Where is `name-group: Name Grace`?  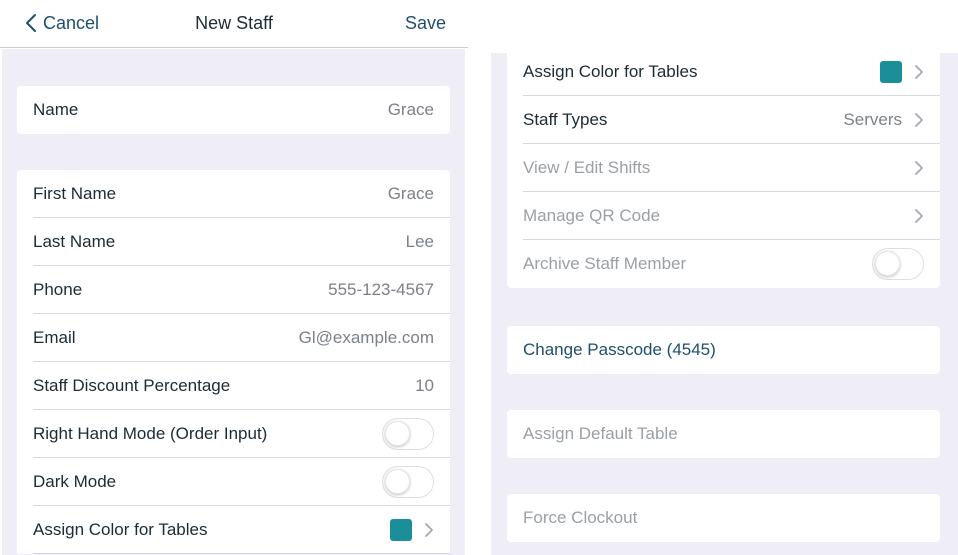 name-group: Name Grace is located at coordinates (233, 110).